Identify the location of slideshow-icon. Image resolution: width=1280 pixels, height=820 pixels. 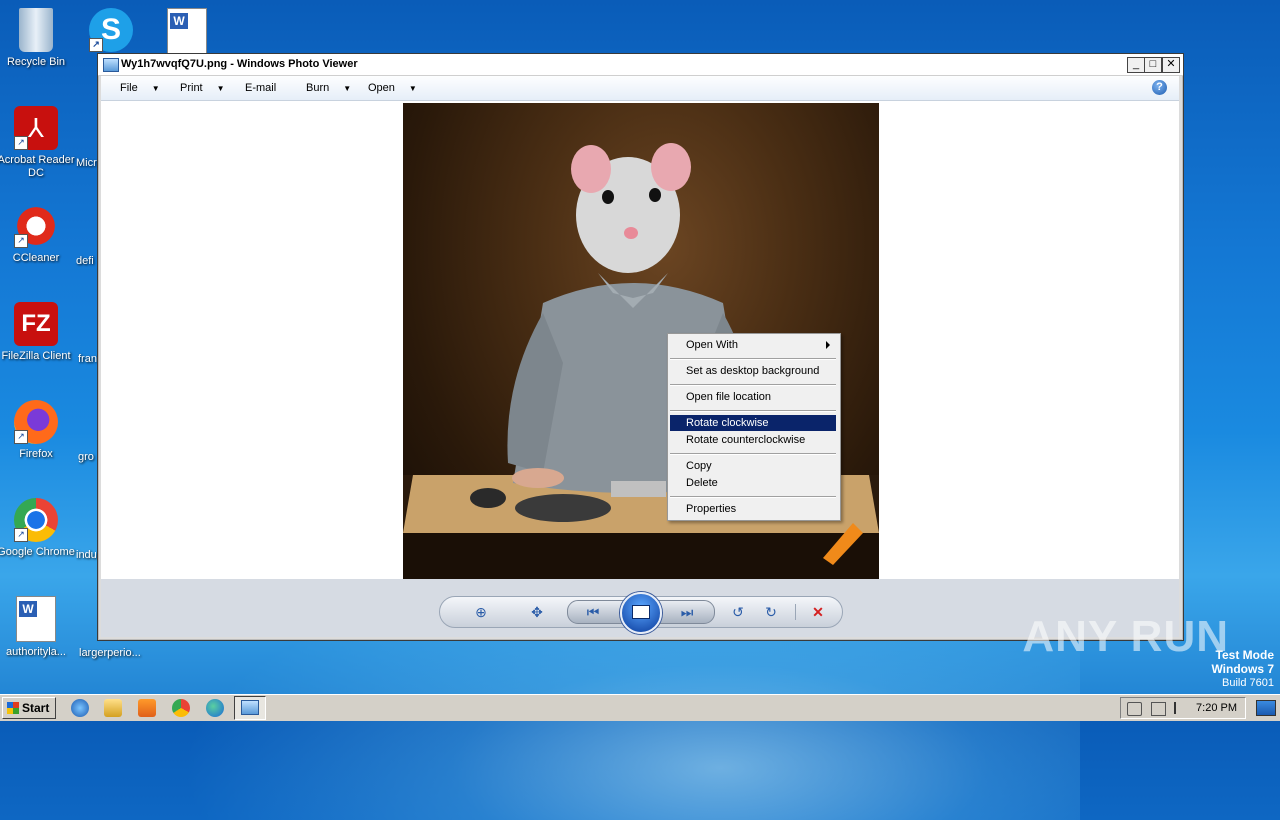
(641, 612).